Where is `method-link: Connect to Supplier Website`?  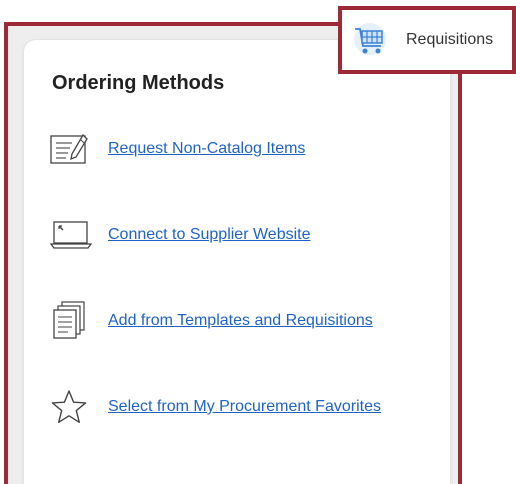 method-link: Connect to Supplier Website is located at coordinates (209, 235).